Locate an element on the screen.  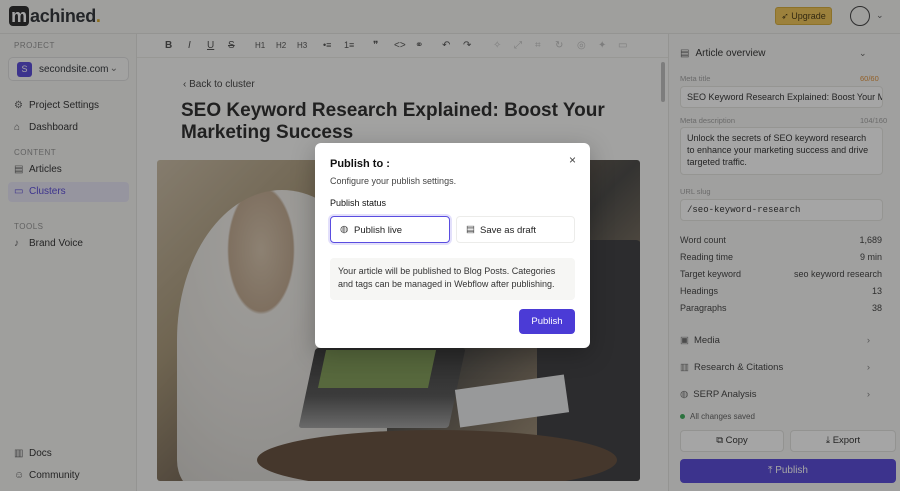
publish-status-label: Publish status is located at coordinates (358, 203).